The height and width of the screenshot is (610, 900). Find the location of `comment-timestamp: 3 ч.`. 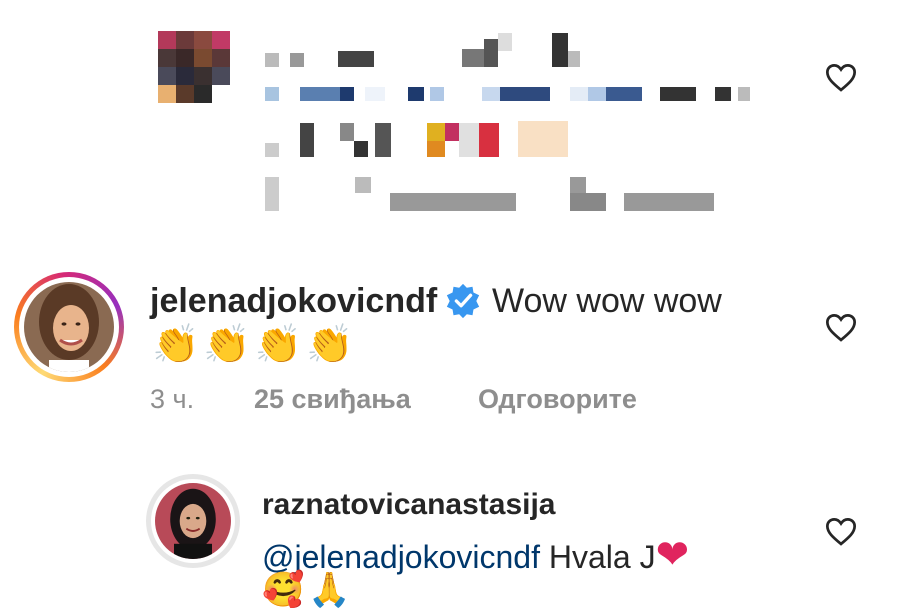

comment-timestamp: 3 ч. is located at coordinates (172, 399).